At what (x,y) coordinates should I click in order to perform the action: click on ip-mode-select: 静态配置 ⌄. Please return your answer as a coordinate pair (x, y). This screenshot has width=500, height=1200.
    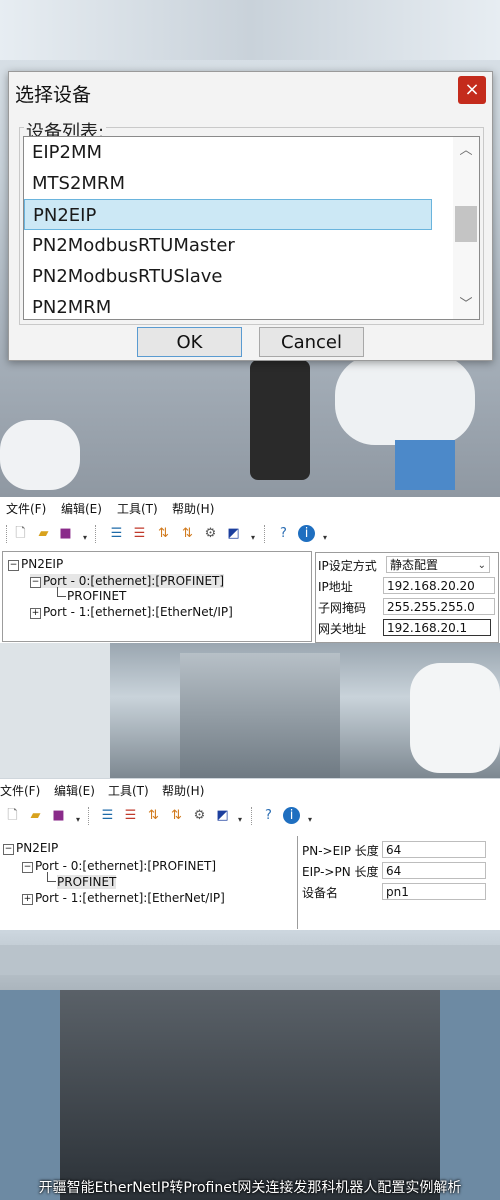
    Looking at the image, I should click on (438, 564).